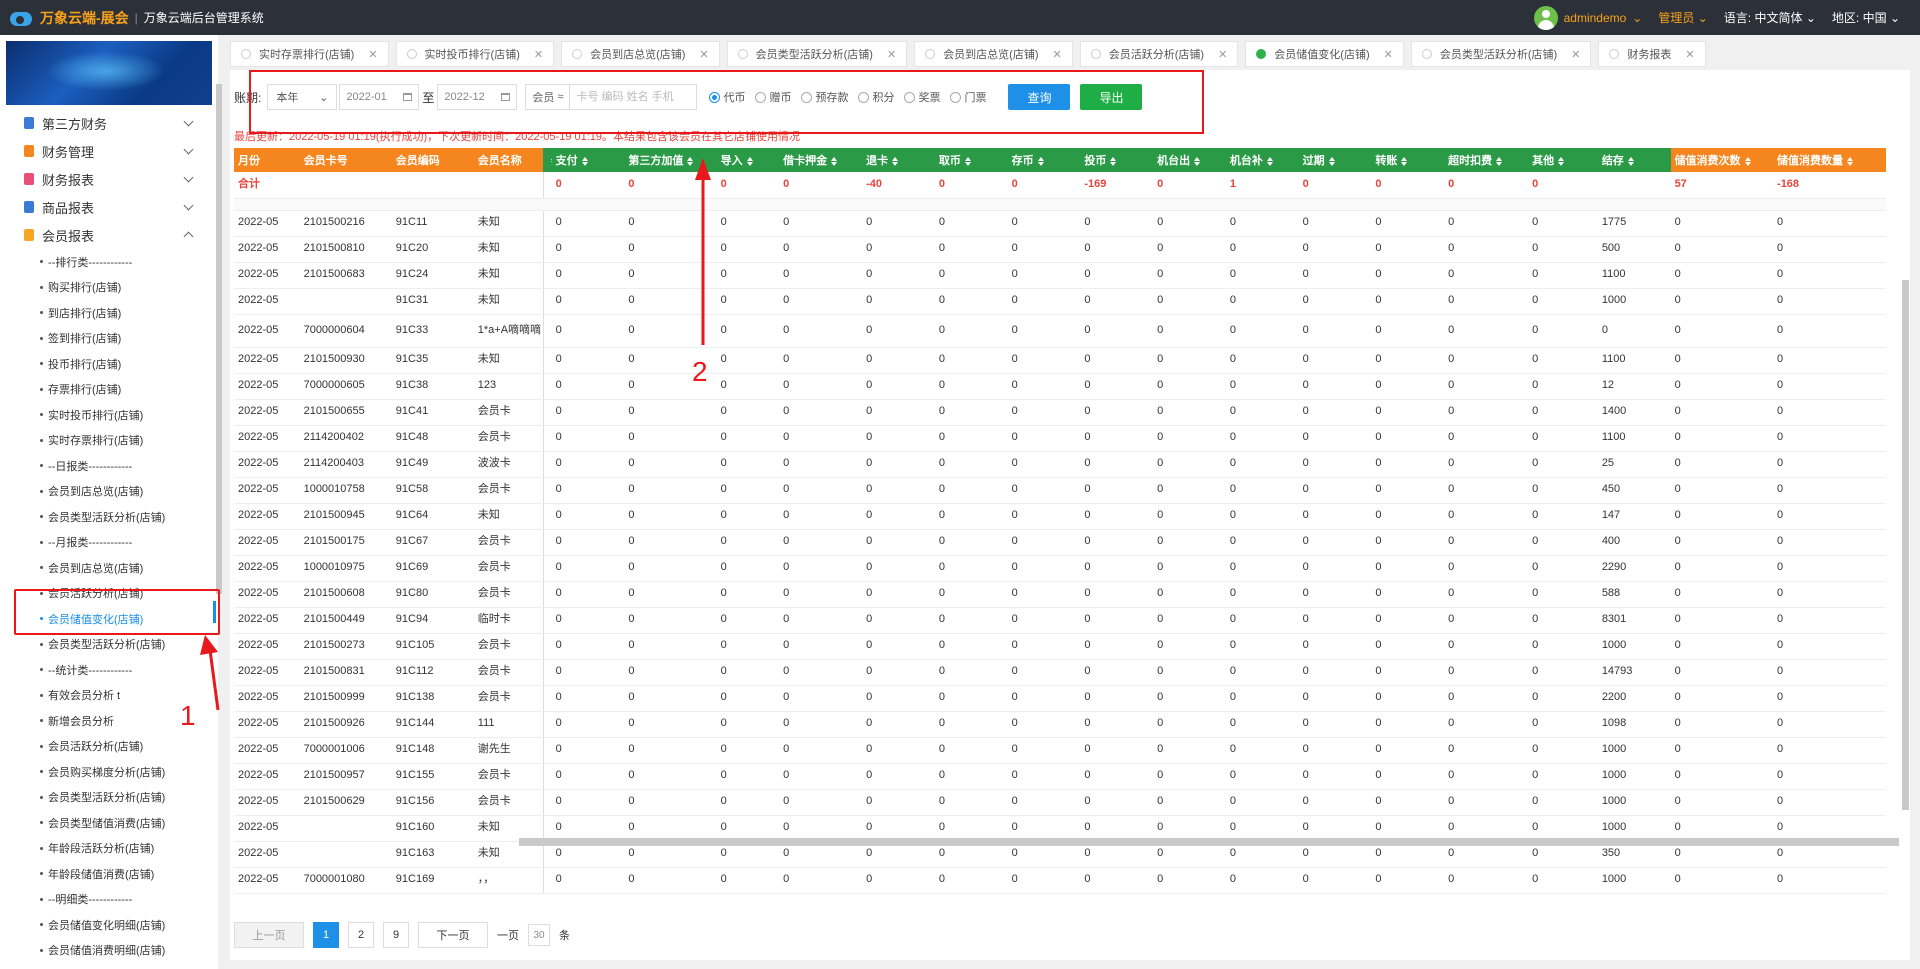 The height and width of the screenshot is (969, 1920). What do you see at coordinates (109, 339) in the screenshot?
I see `sidebar-item: 签到排行(店铺)` at bounding box center [109, 339].